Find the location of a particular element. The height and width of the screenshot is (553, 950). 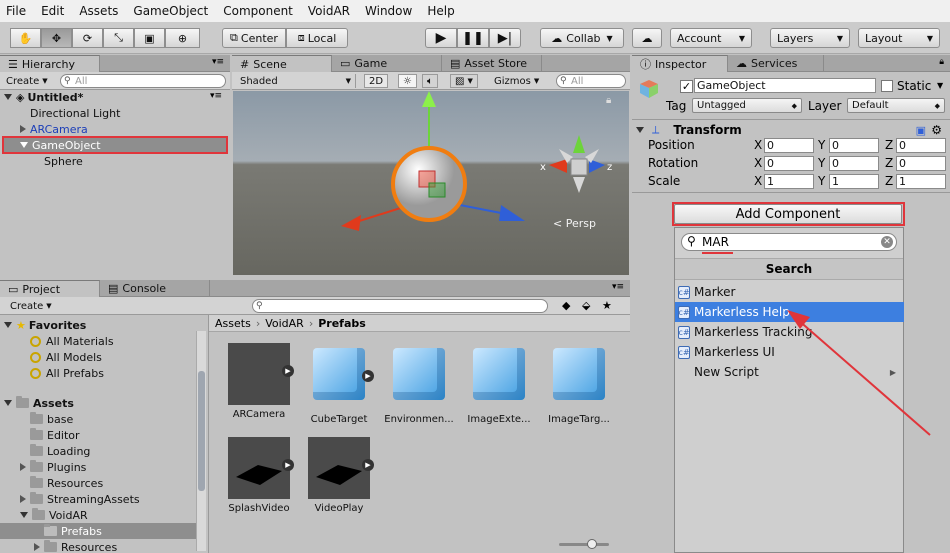

tab-scene: # Scene is located at coordinates (282, 63).